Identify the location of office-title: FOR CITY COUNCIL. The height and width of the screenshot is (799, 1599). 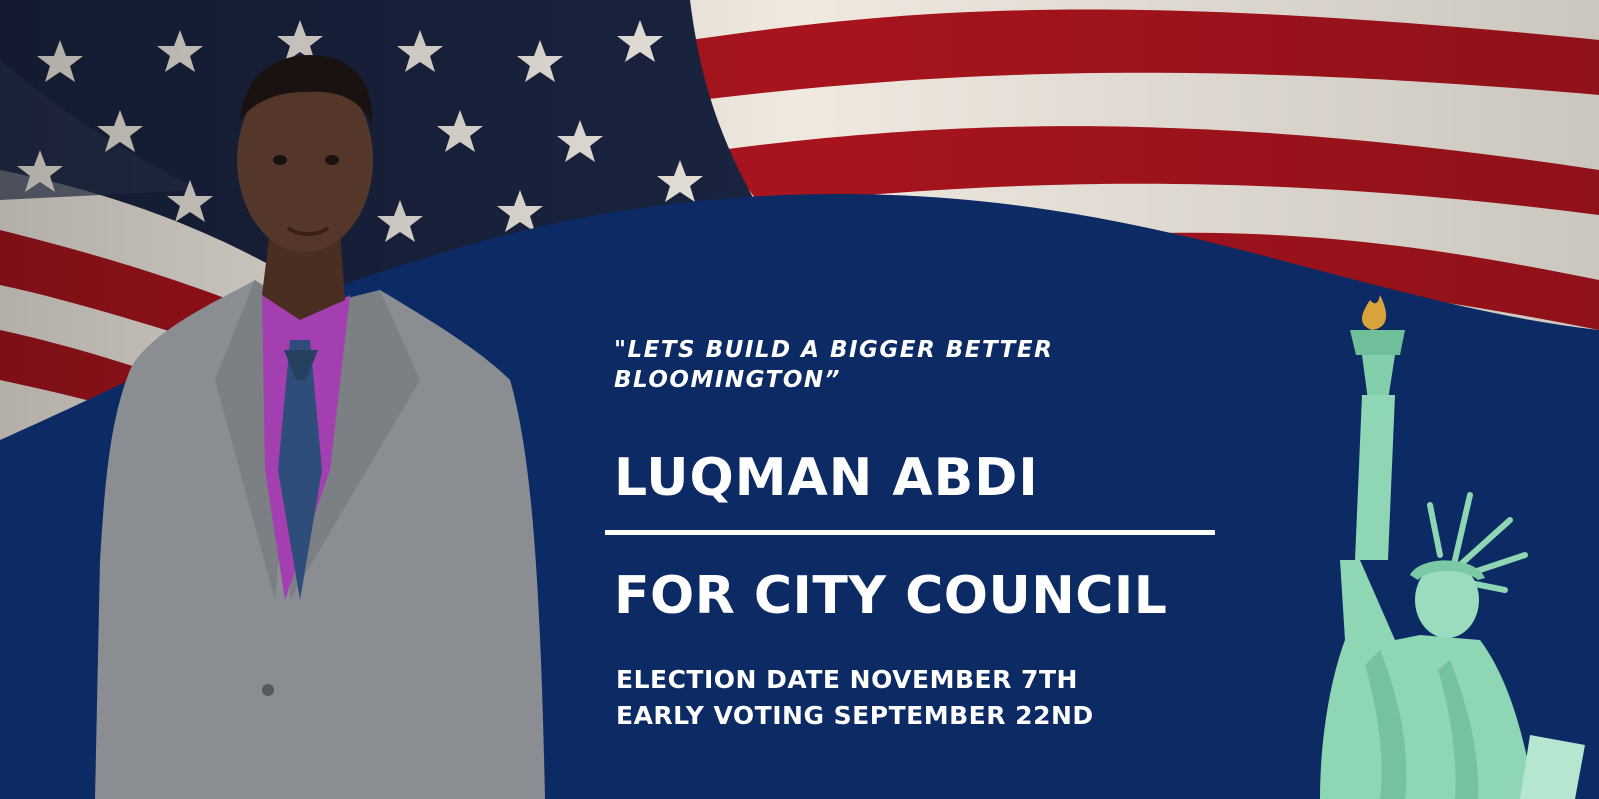
(891, 596).